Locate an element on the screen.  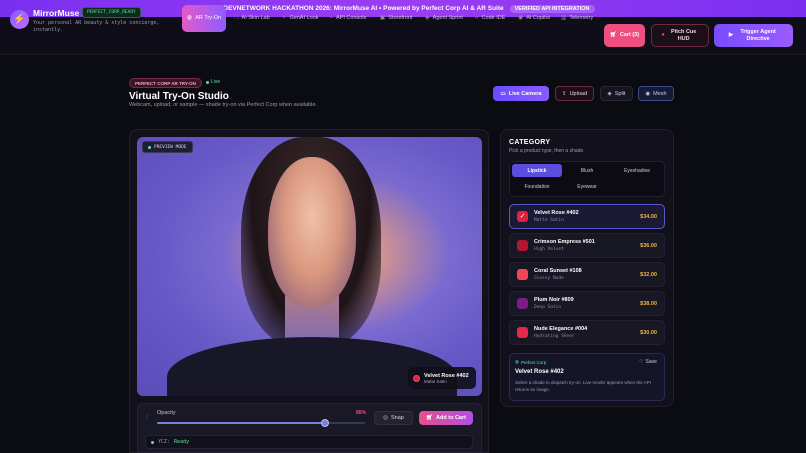
play-icon: ▶ is located at coordinates (731, 35).